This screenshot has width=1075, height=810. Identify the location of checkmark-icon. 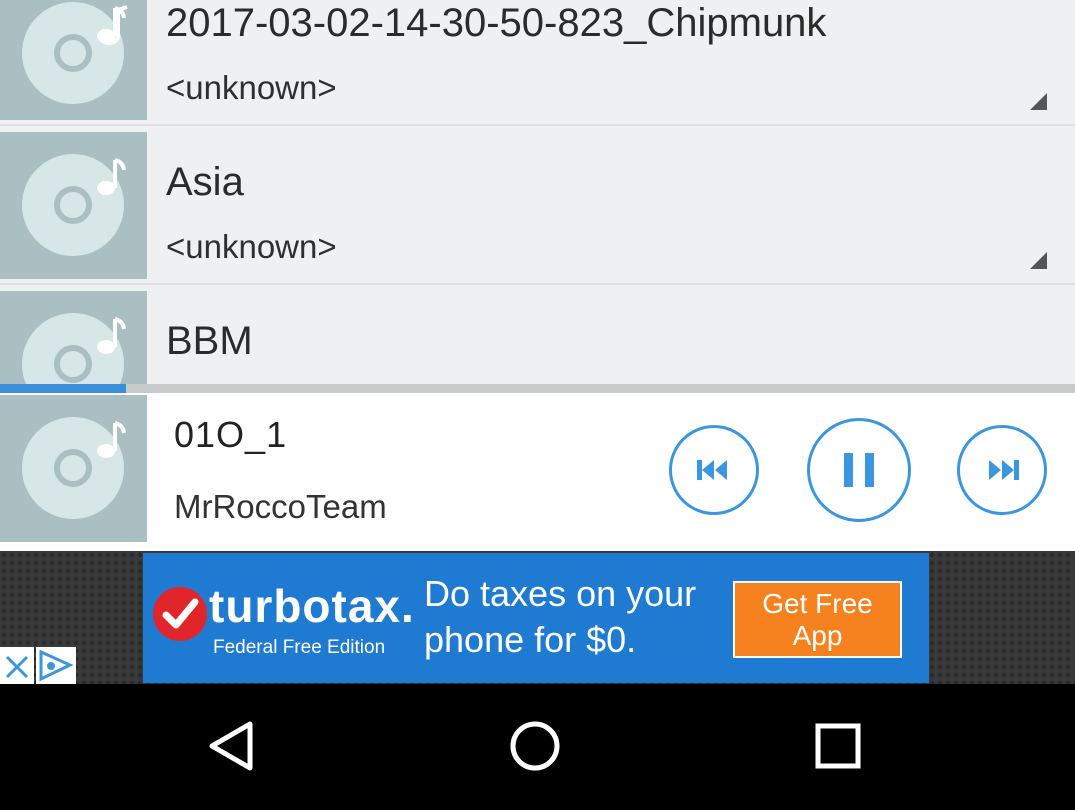
(180, 614).